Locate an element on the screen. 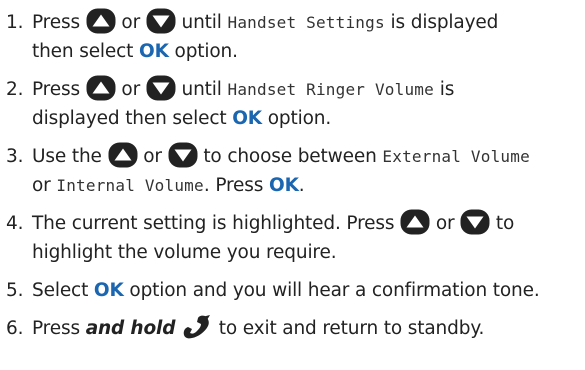 This screenshot has height=370, width=585. emphasis-text: and hold is located at coordinates (130, 328).